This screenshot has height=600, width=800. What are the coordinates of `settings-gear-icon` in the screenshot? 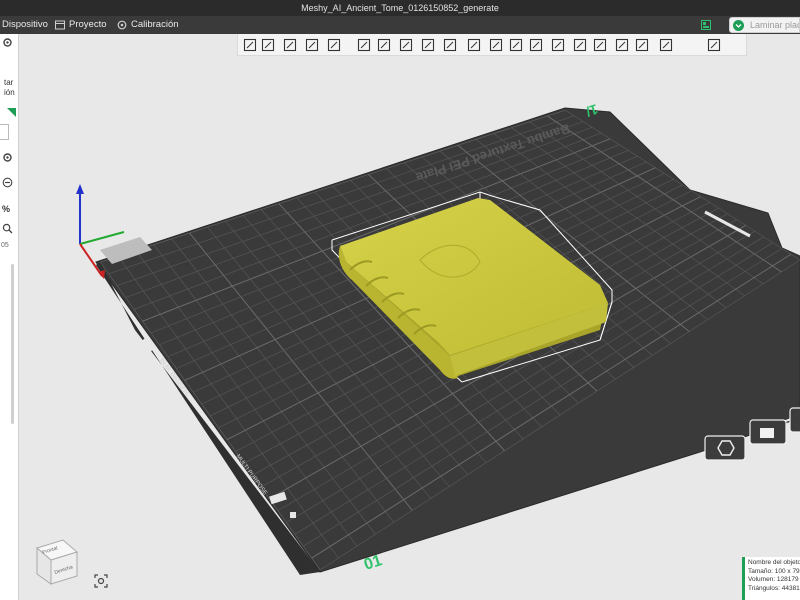 It's located at (7, 42).